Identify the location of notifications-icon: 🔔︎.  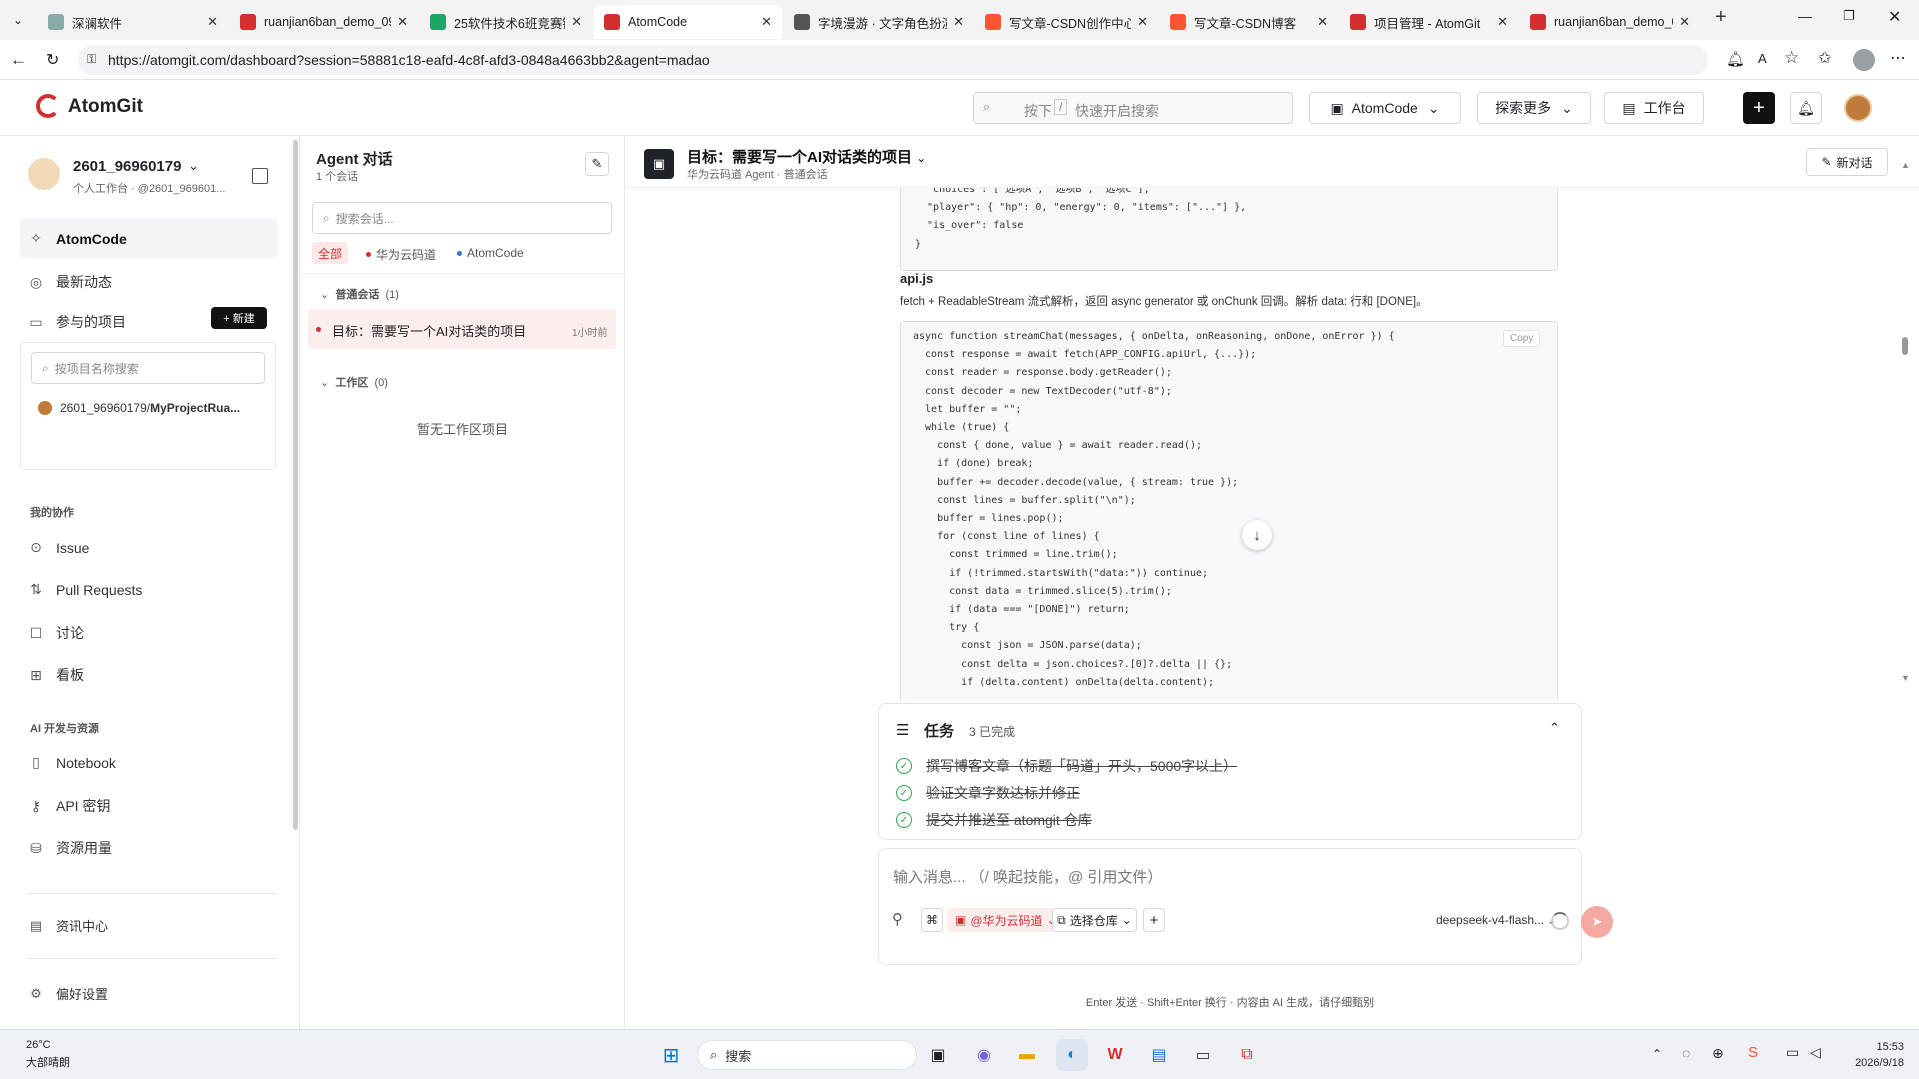
(1735, 59).